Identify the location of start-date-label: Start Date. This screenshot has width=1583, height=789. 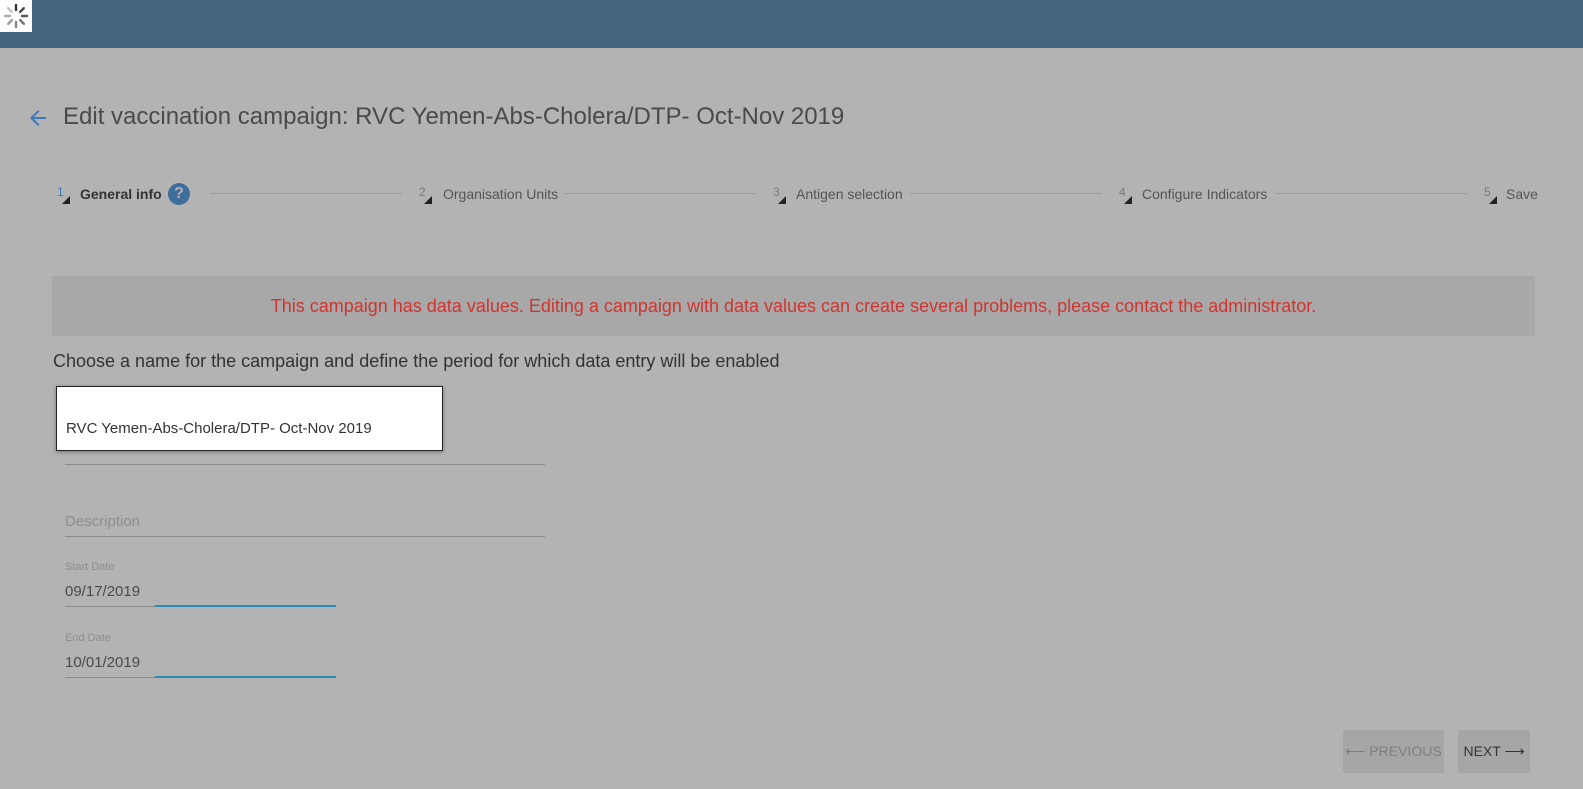
(90, 567).